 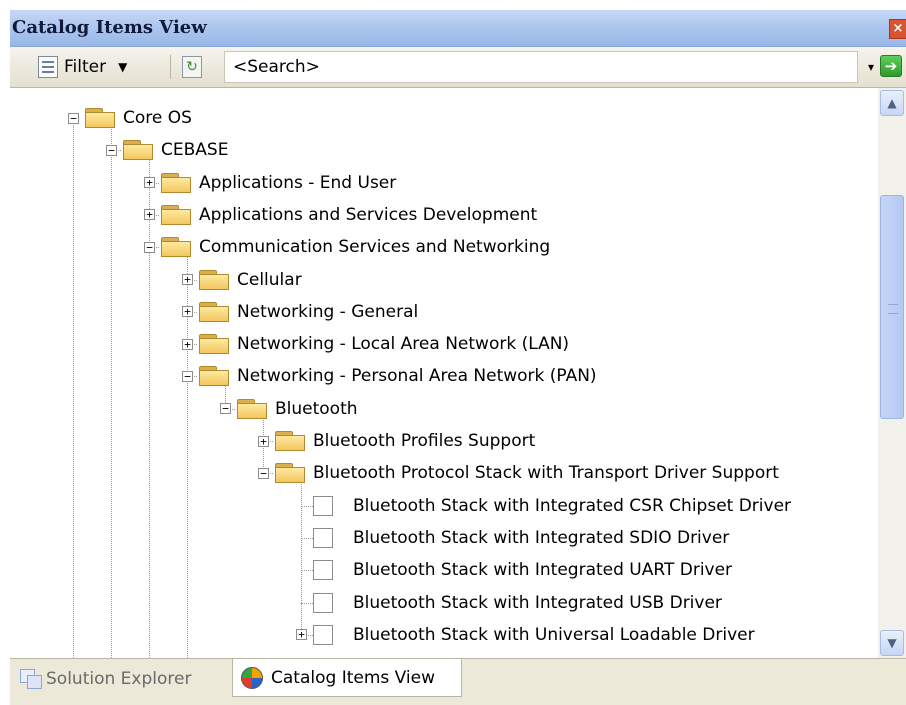 What do you see at coordinates (541, 67) in the screenshot?
I see `search-input: <Search>` at bounding box center [541, 67].